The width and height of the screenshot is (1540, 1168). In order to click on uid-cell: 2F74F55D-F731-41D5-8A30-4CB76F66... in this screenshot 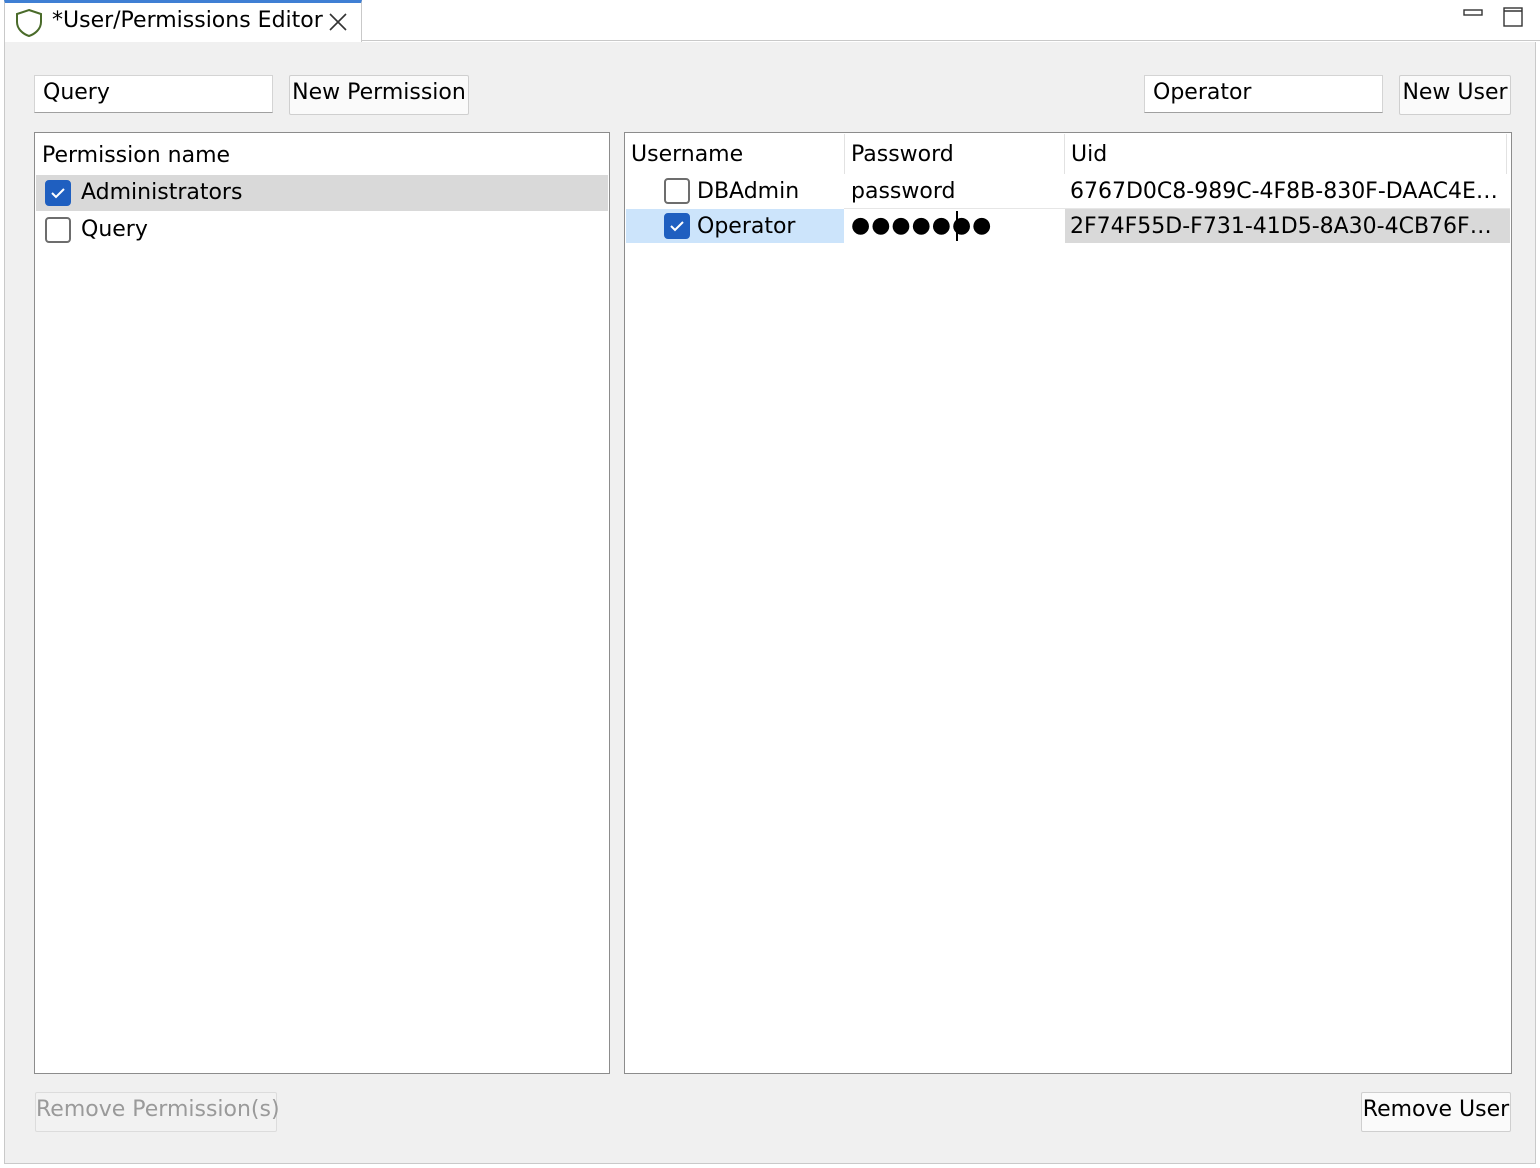, I will do `click(1286, 227)`.